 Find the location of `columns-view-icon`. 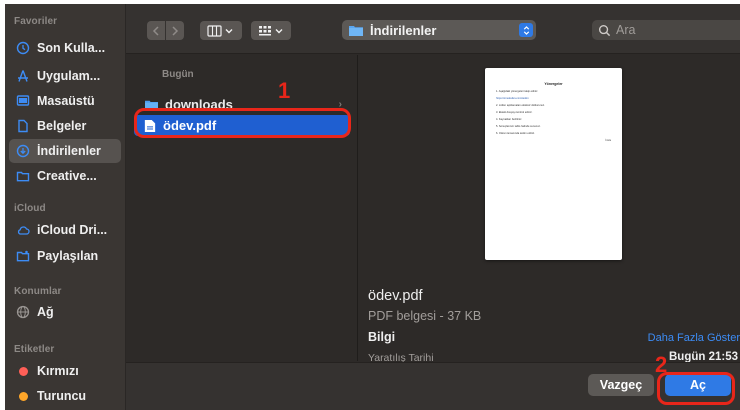

columns-view-icon is located at coordinates (220, 30).